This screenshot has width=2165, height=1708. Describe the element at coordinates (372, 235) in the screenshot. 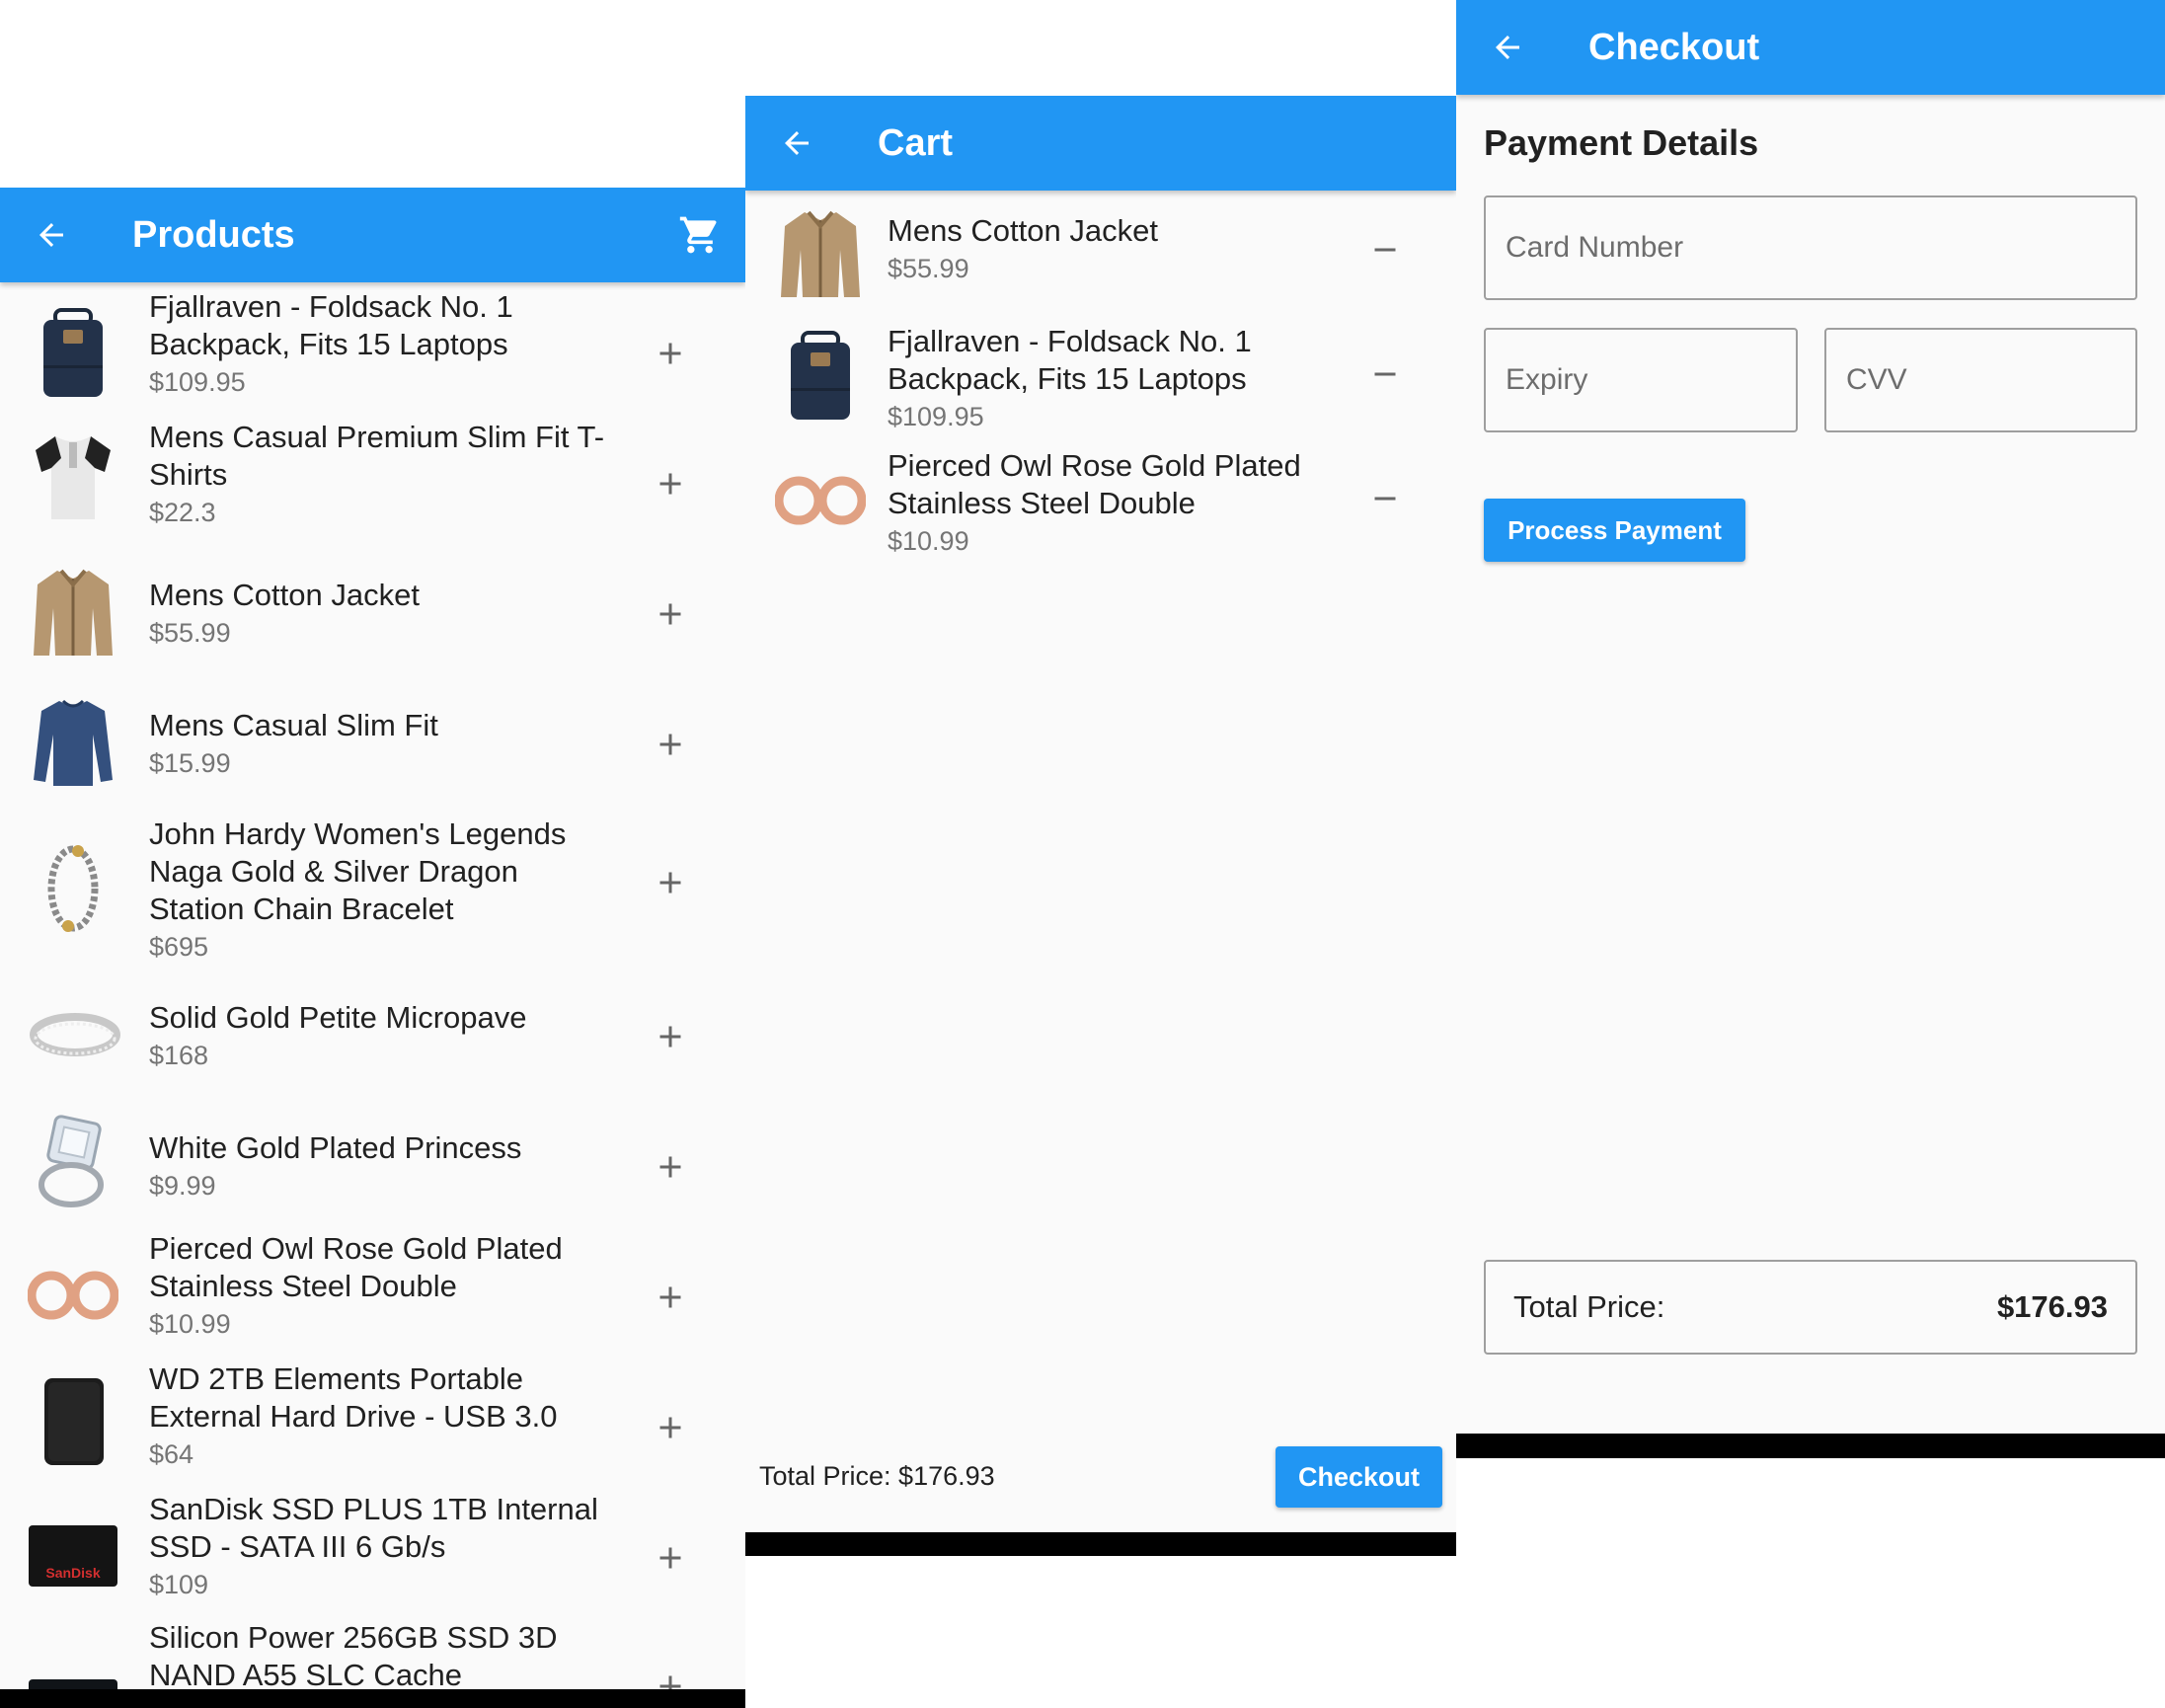

I see `products-app-bar: Products` at that location.